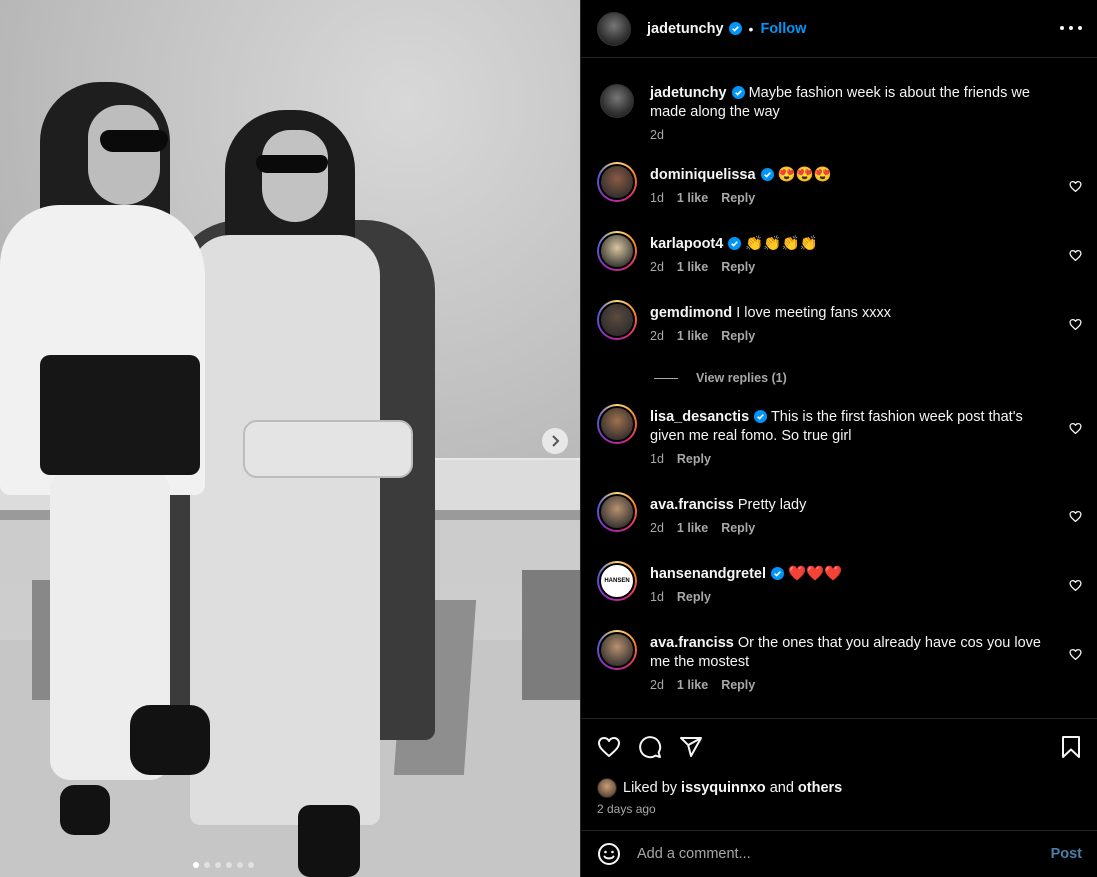 The width and height of the screenshot is (1097, 877). What do you see at coordinates (607, 788) in the screenshot?
I see `liker-avatar` at bounding box center [607, 788].